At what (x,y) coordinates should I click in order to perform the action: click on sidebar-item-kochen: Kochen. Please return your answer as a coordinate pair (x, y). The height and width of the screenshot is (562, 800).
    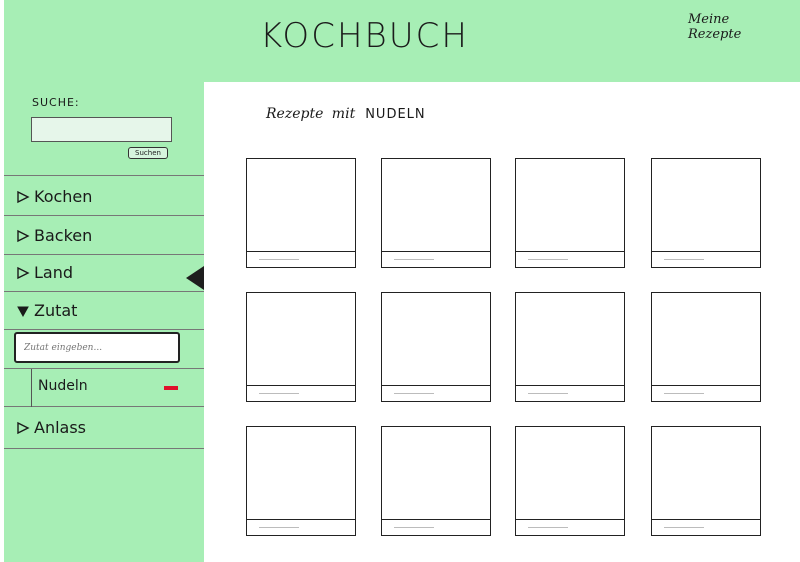
    Looking at the image, I should click on (104, 197).